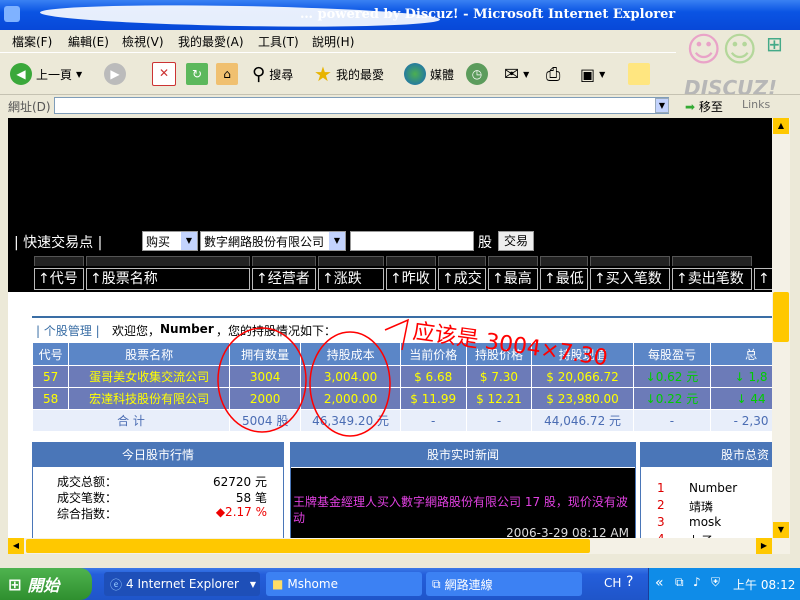  Describe the element at coordinates (436, 583) in the screenshot. I see `network-icon: ⧉` at that location.